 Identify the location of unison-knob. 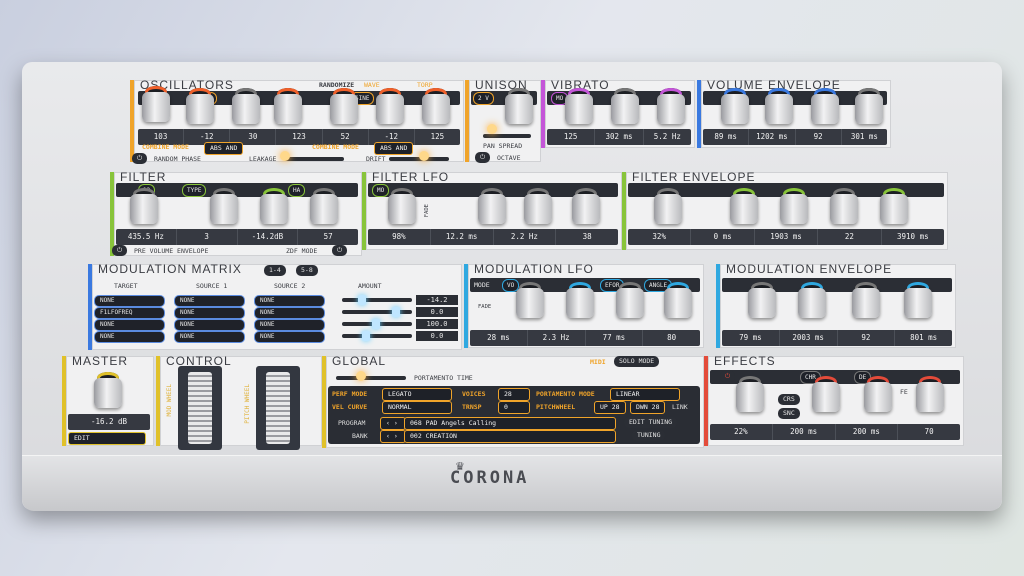
(519, 106).